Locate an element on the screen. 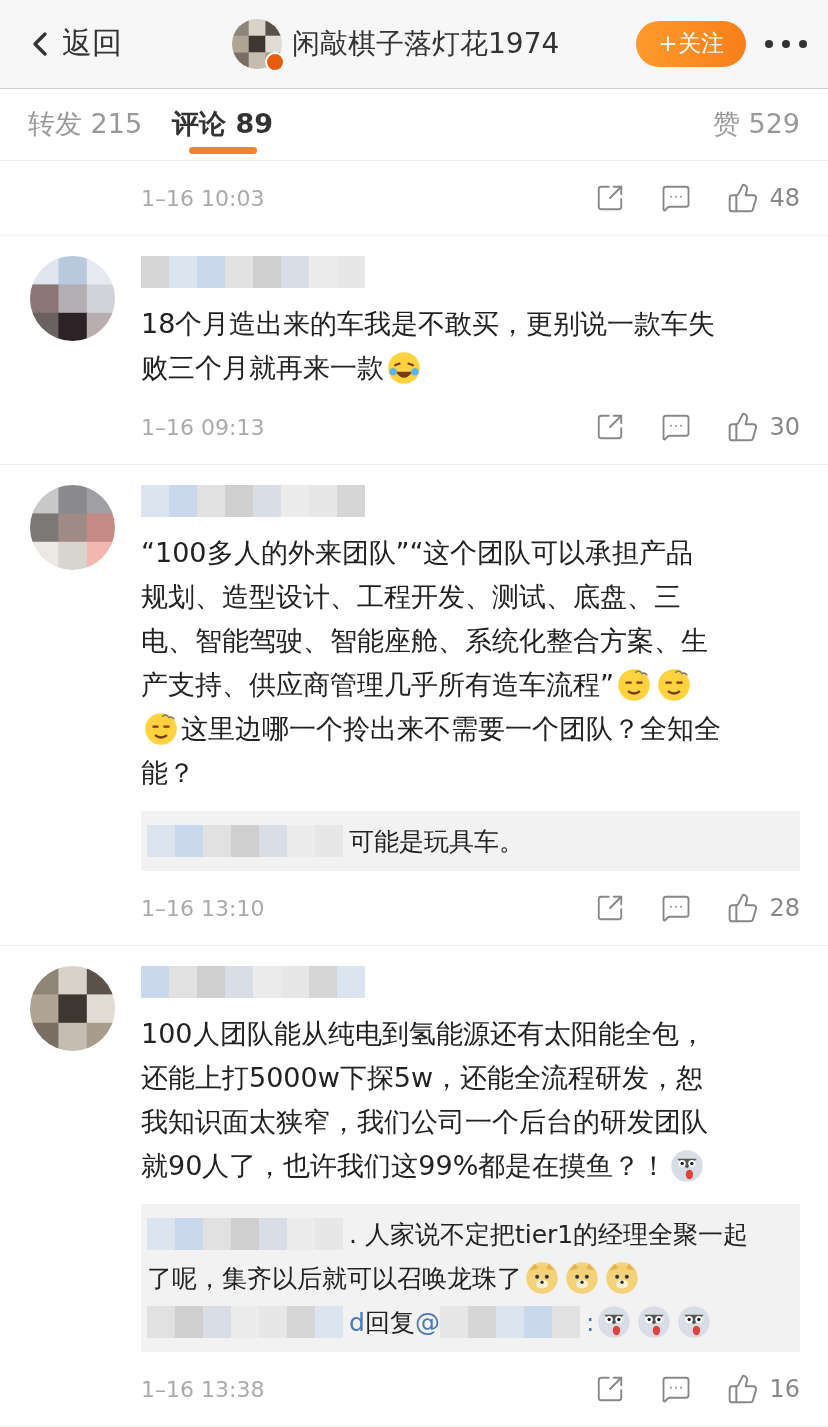 Image resolution: width=828 pixels, height=1427 pixels. comment-text: 规划、造型设计、工程开发、测试、底盘、三 is located at coordinates (411, 597).